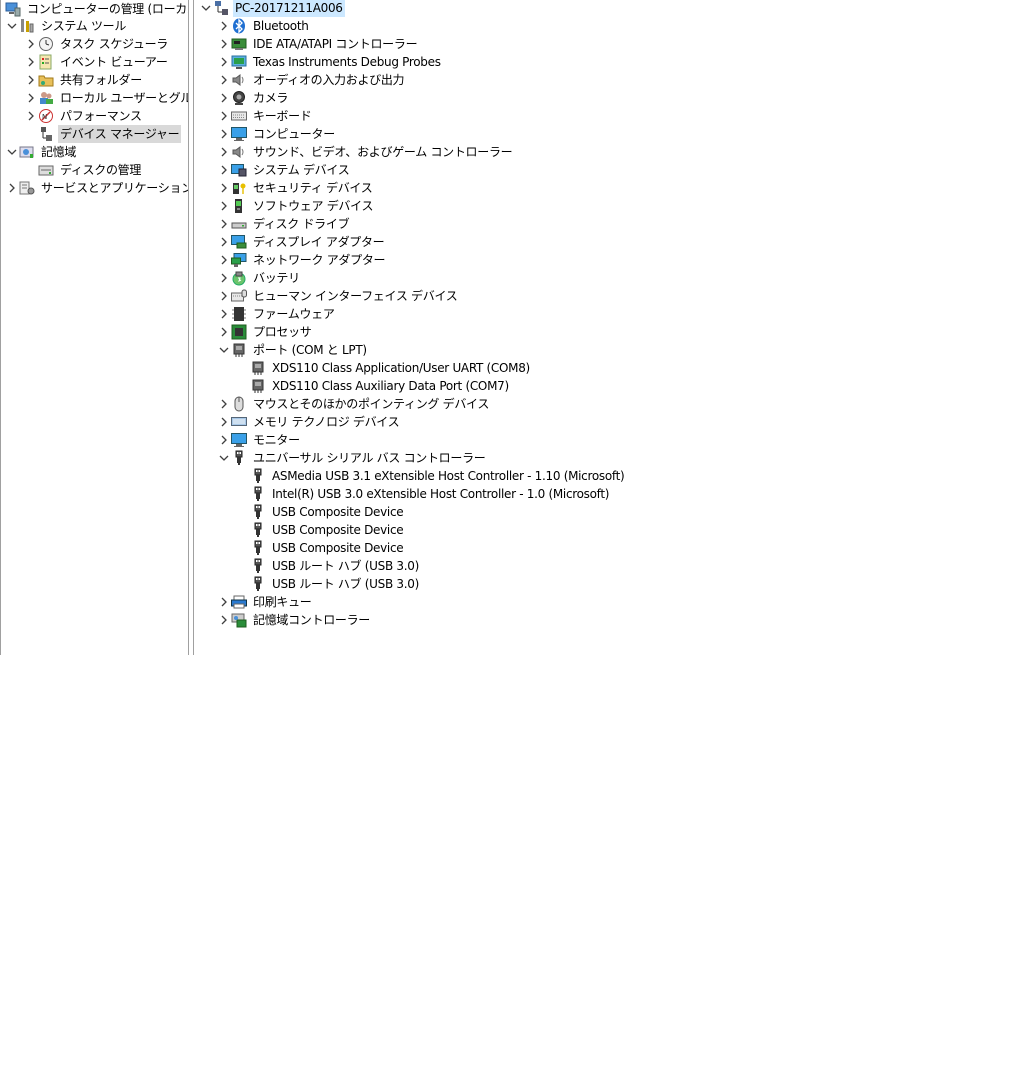 The height and width of the screenshot is (1075, 1016). Describe the element at coordinates (239, 224) in the screenshot. I see `disk-drive-icon` at that location.